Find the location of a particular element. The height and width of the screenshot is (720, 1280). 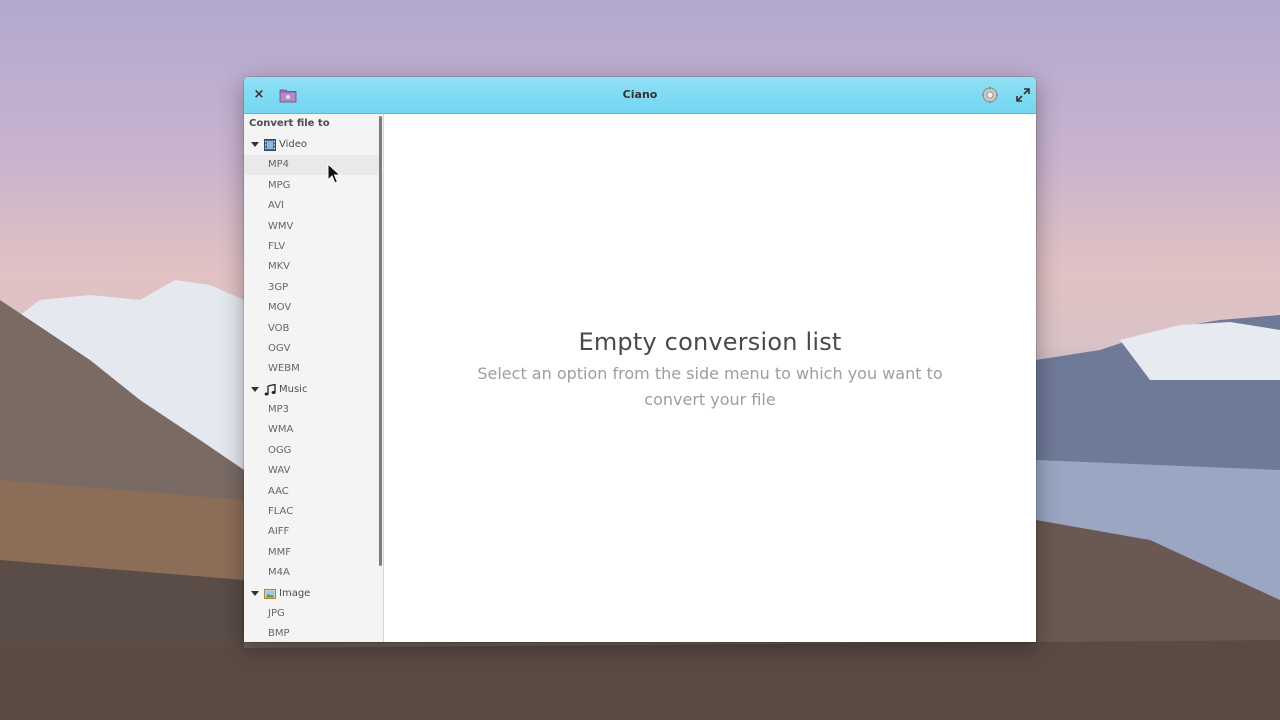

category-image: Image is located at coordinates (312, 594).